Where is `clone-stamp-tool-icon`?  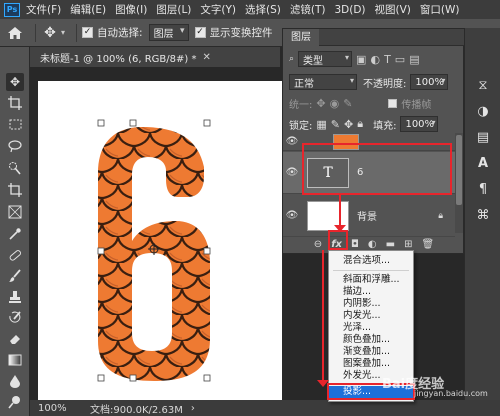
clone-stamp-tool-icon is located at coordinates (15, 297).